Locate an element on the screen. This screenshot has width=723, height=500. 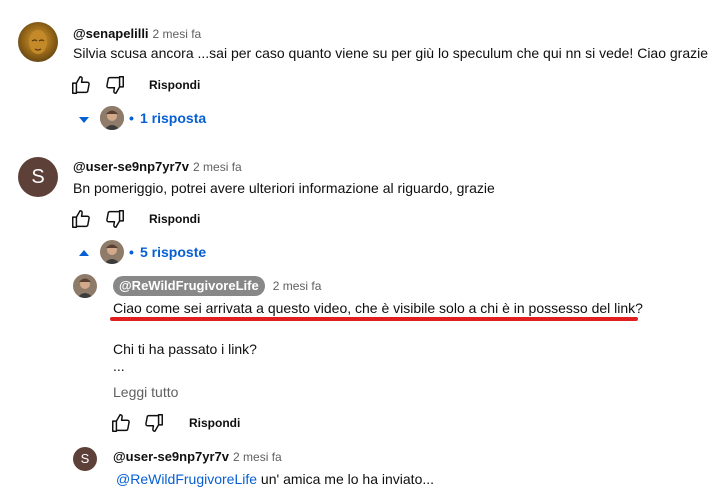
comment-header: @senapelilli 2 mesi fa is located at coordinates (137, 34).